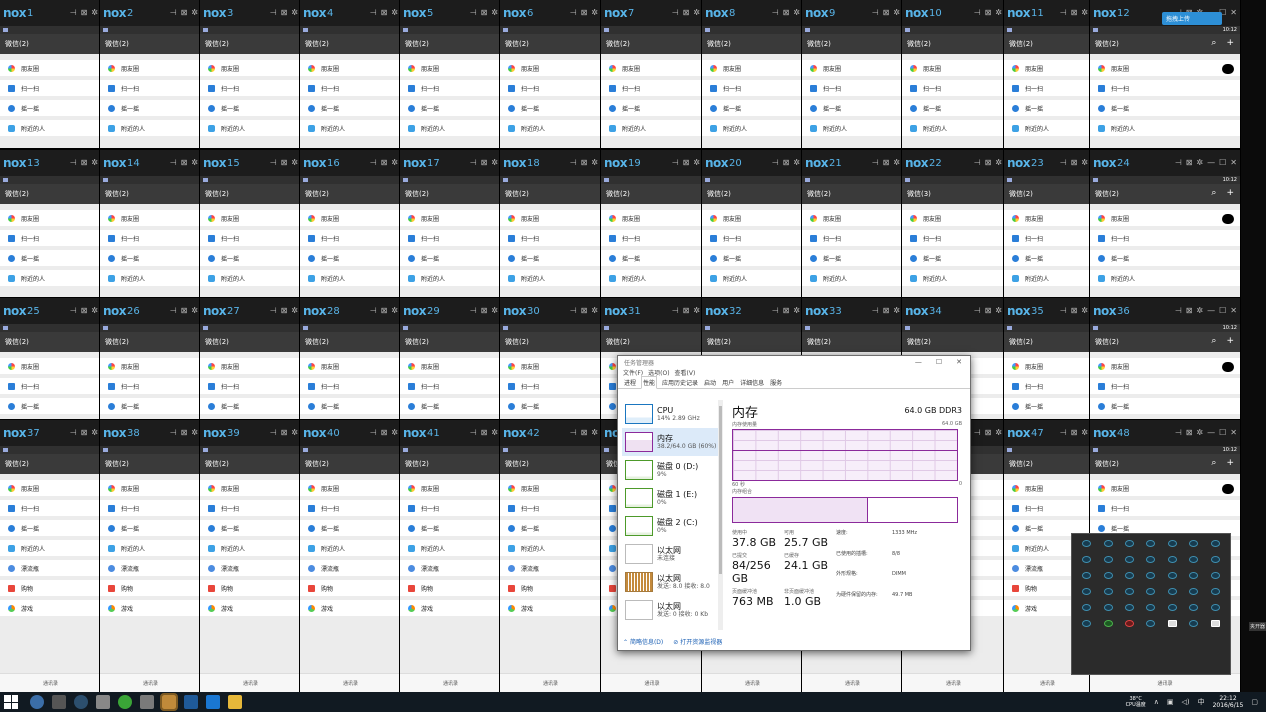 This screenshot has width=1266, height=712. Describe the element at coordinates (852, 74) in the screenshot. I see `emulator-window: nox 9 ⊣ ⊠ ✲ 微信(2) 朋友圈 扫一扫 摇一摇 附近的人` at that location.